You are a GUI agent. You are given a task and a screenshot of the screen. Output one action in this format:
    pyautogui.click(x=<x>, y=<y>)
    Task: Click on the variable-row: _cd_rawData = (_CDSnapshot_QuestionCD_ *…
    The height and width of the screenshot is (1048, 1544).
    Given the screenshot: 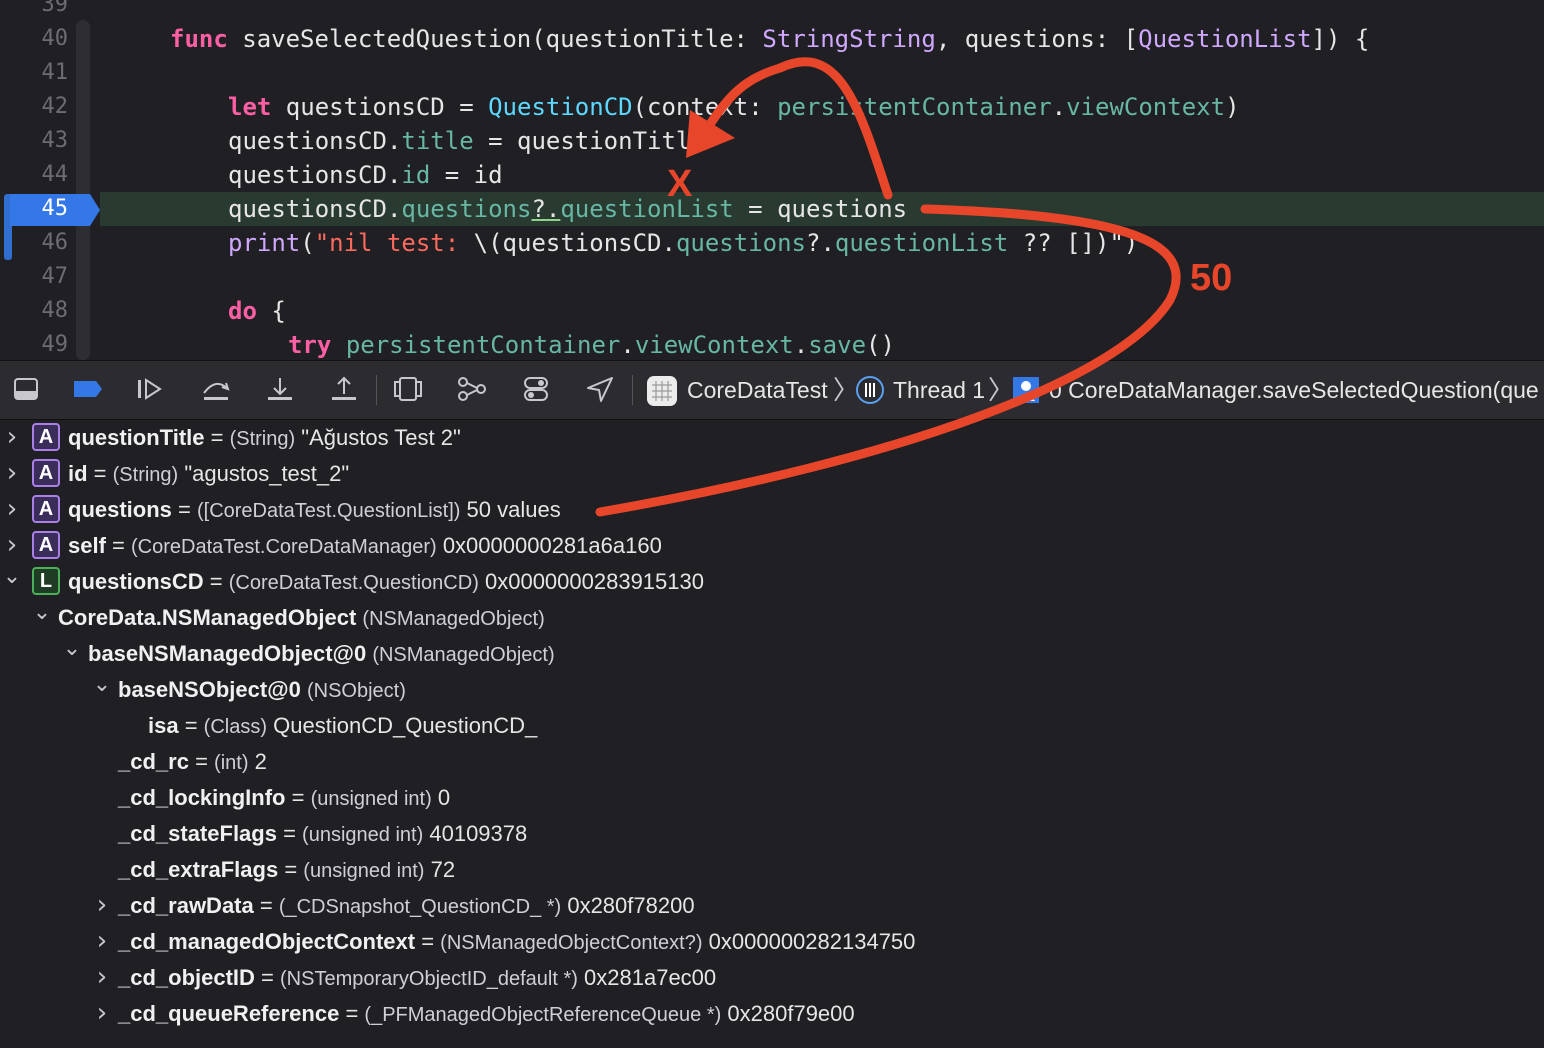 What is the action you would take?
    pyautogui.click(x=406, y=906)
    